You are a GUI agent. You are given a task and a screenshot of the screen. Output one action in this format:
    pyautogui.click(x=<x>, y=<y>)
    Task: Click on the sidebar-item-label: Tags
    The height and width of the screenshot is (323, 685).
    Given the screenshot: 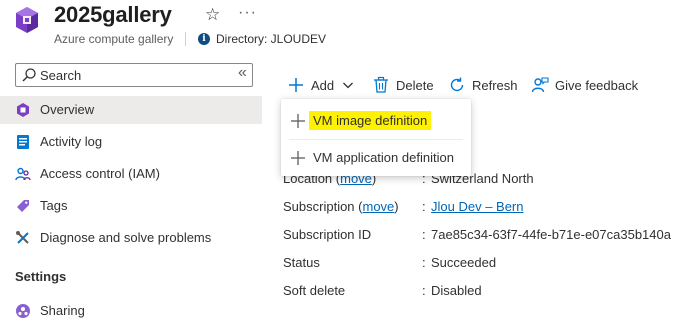 What is the action you would take?
    pyautogui.click(x=54, y=205)
    